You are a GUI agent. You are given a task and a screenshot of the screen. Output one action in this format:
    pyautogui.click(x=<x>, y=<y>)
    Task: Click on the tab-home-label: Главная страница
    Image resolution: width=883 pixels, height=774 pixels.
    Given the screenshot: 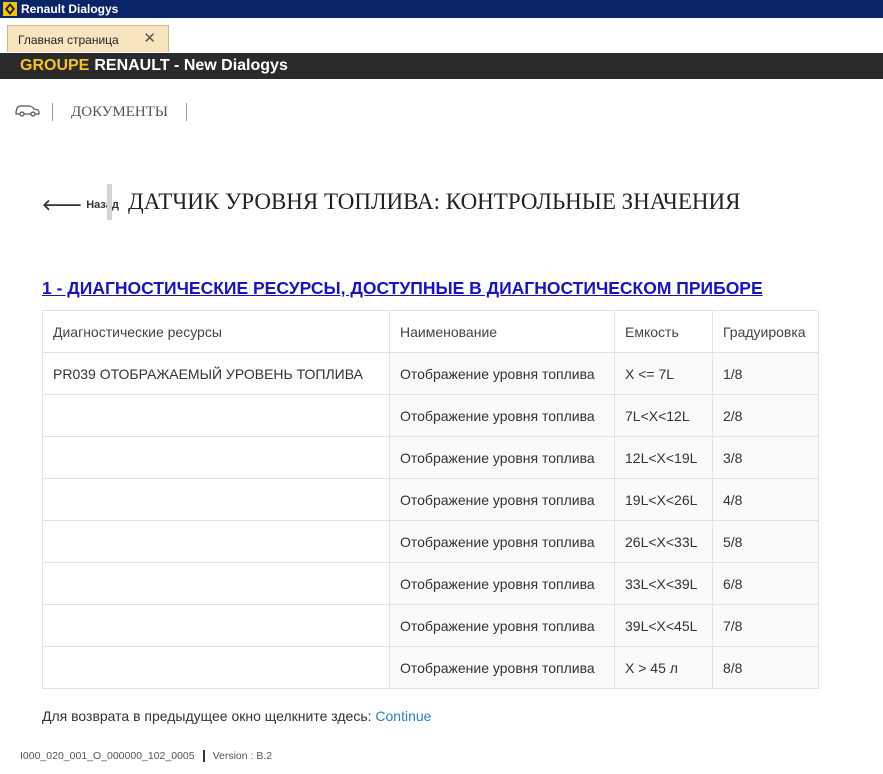 What is the action you would take?
    pyautogui.click(x=68, y=40)
    